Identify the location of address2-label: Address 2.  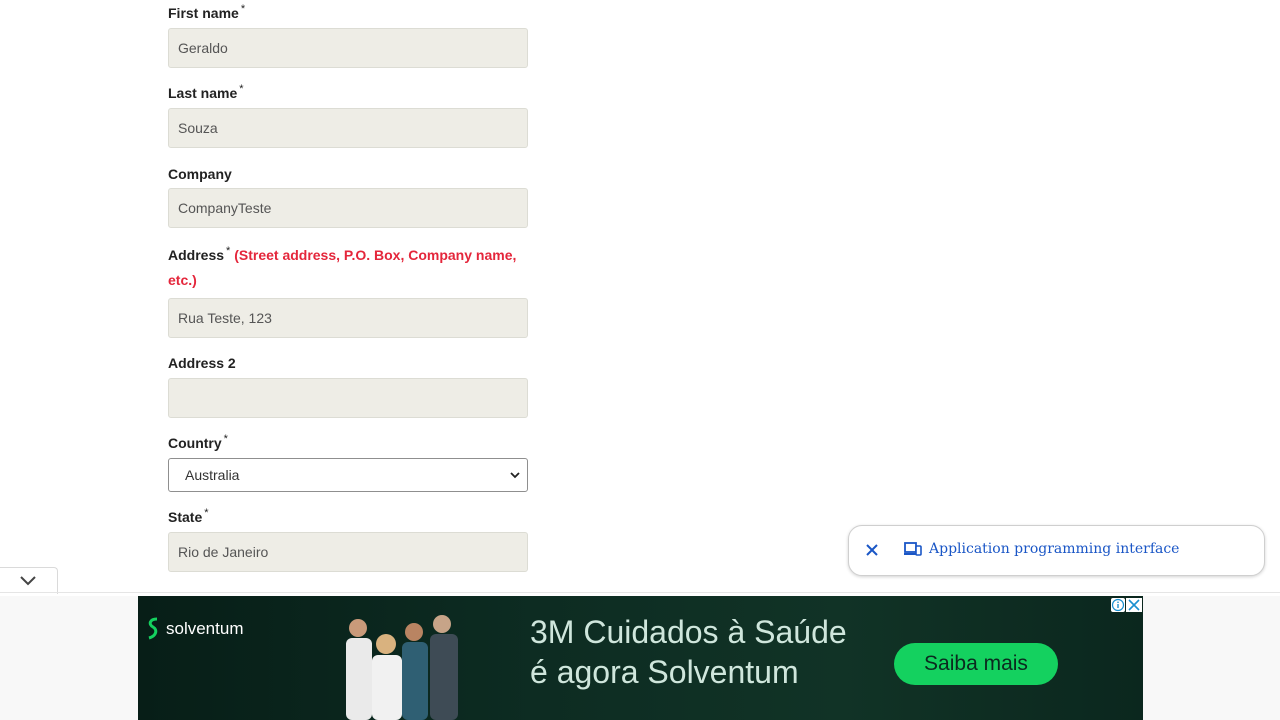
(202, 363).